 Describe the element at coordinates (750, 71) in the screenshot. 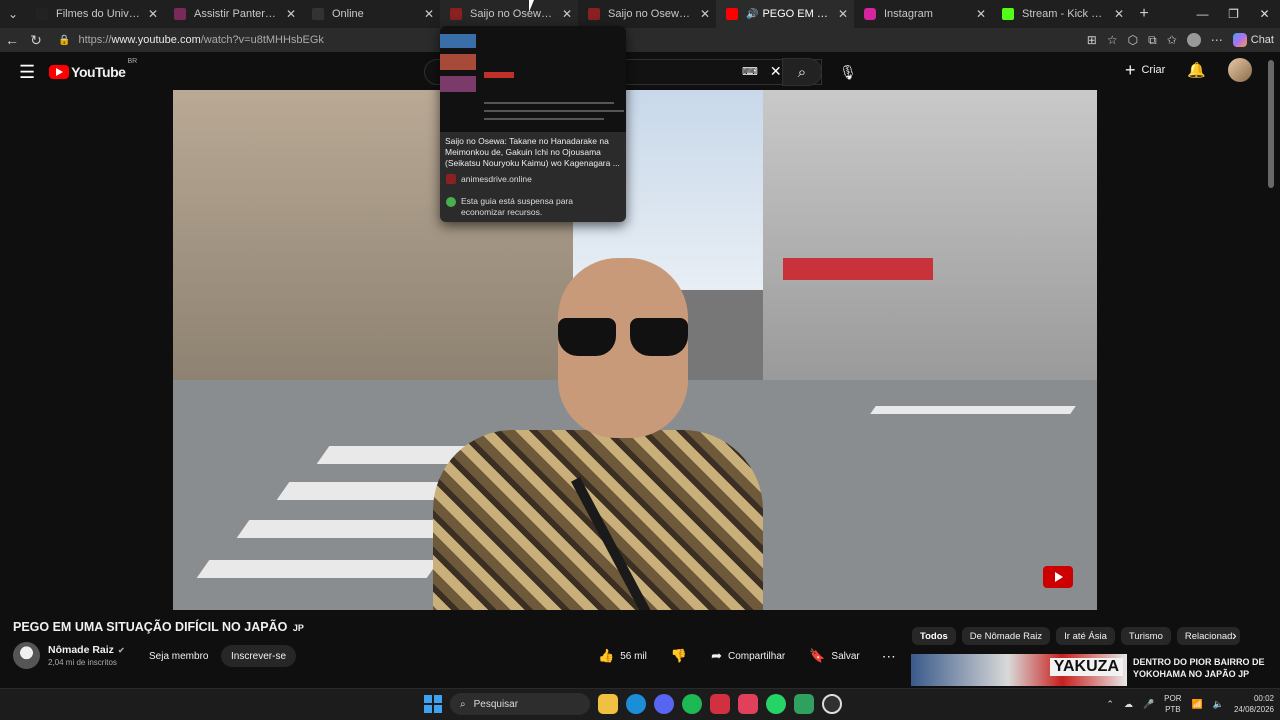

I see `keyboard-icon: ⌨` at that location.